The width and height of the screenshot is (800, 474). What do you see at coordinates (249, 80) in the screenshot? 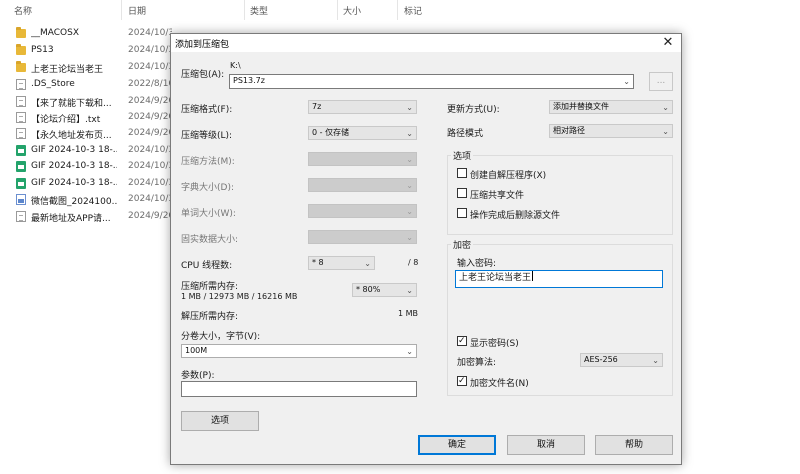
I see `archive-name-value: PS13.7z` at bounding box center [249, 80].